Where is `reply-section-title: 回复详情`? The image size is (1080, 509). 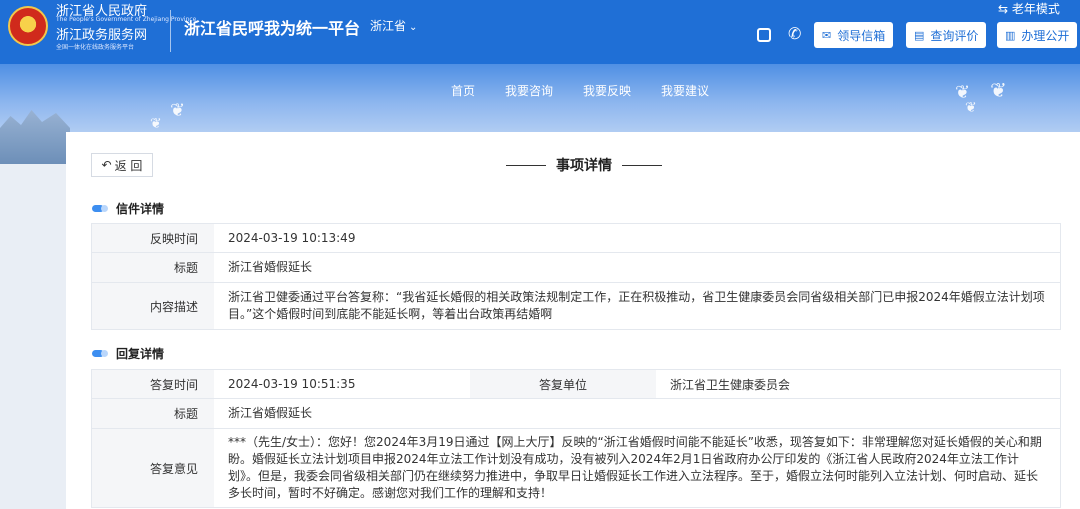
reply-section-title: 回复详情 is located at coordinates (140, 354).